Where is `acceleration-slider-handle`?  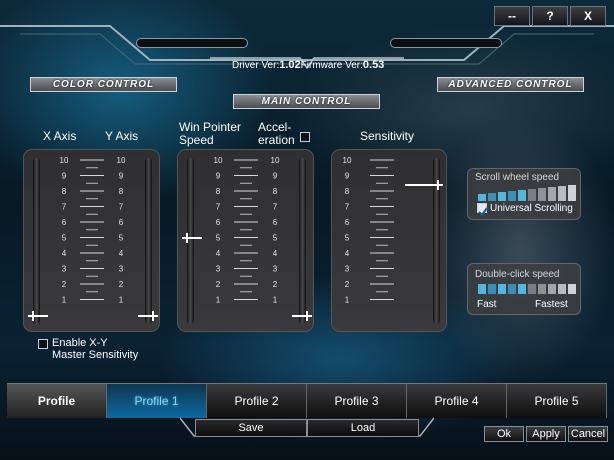
acceleration-slider-handle is located at coordinates (302, 316).